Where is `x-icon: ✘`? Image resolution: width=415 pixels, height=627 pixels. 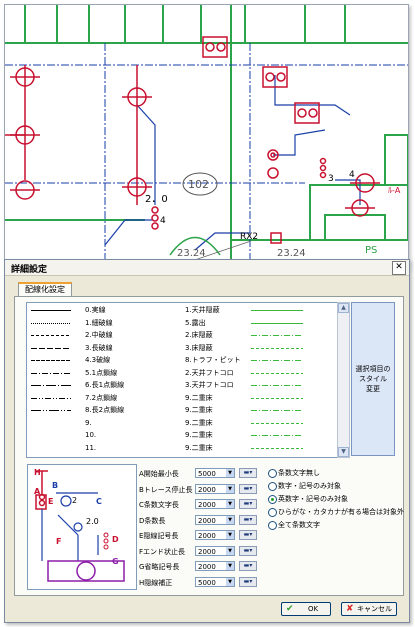
x-icon: ✘ is located at coordinates (350, 609).